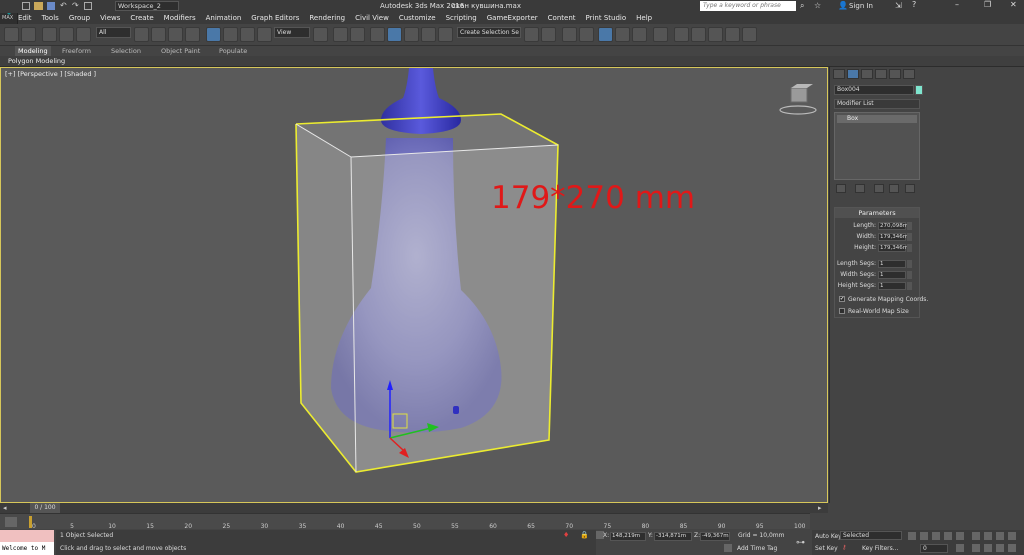 Image resolution: width=1024 pixels, height=555 pixels. Describe the element at coordinates (732, 34) in the screenshot. I see `render-iterative-icon` at that location.